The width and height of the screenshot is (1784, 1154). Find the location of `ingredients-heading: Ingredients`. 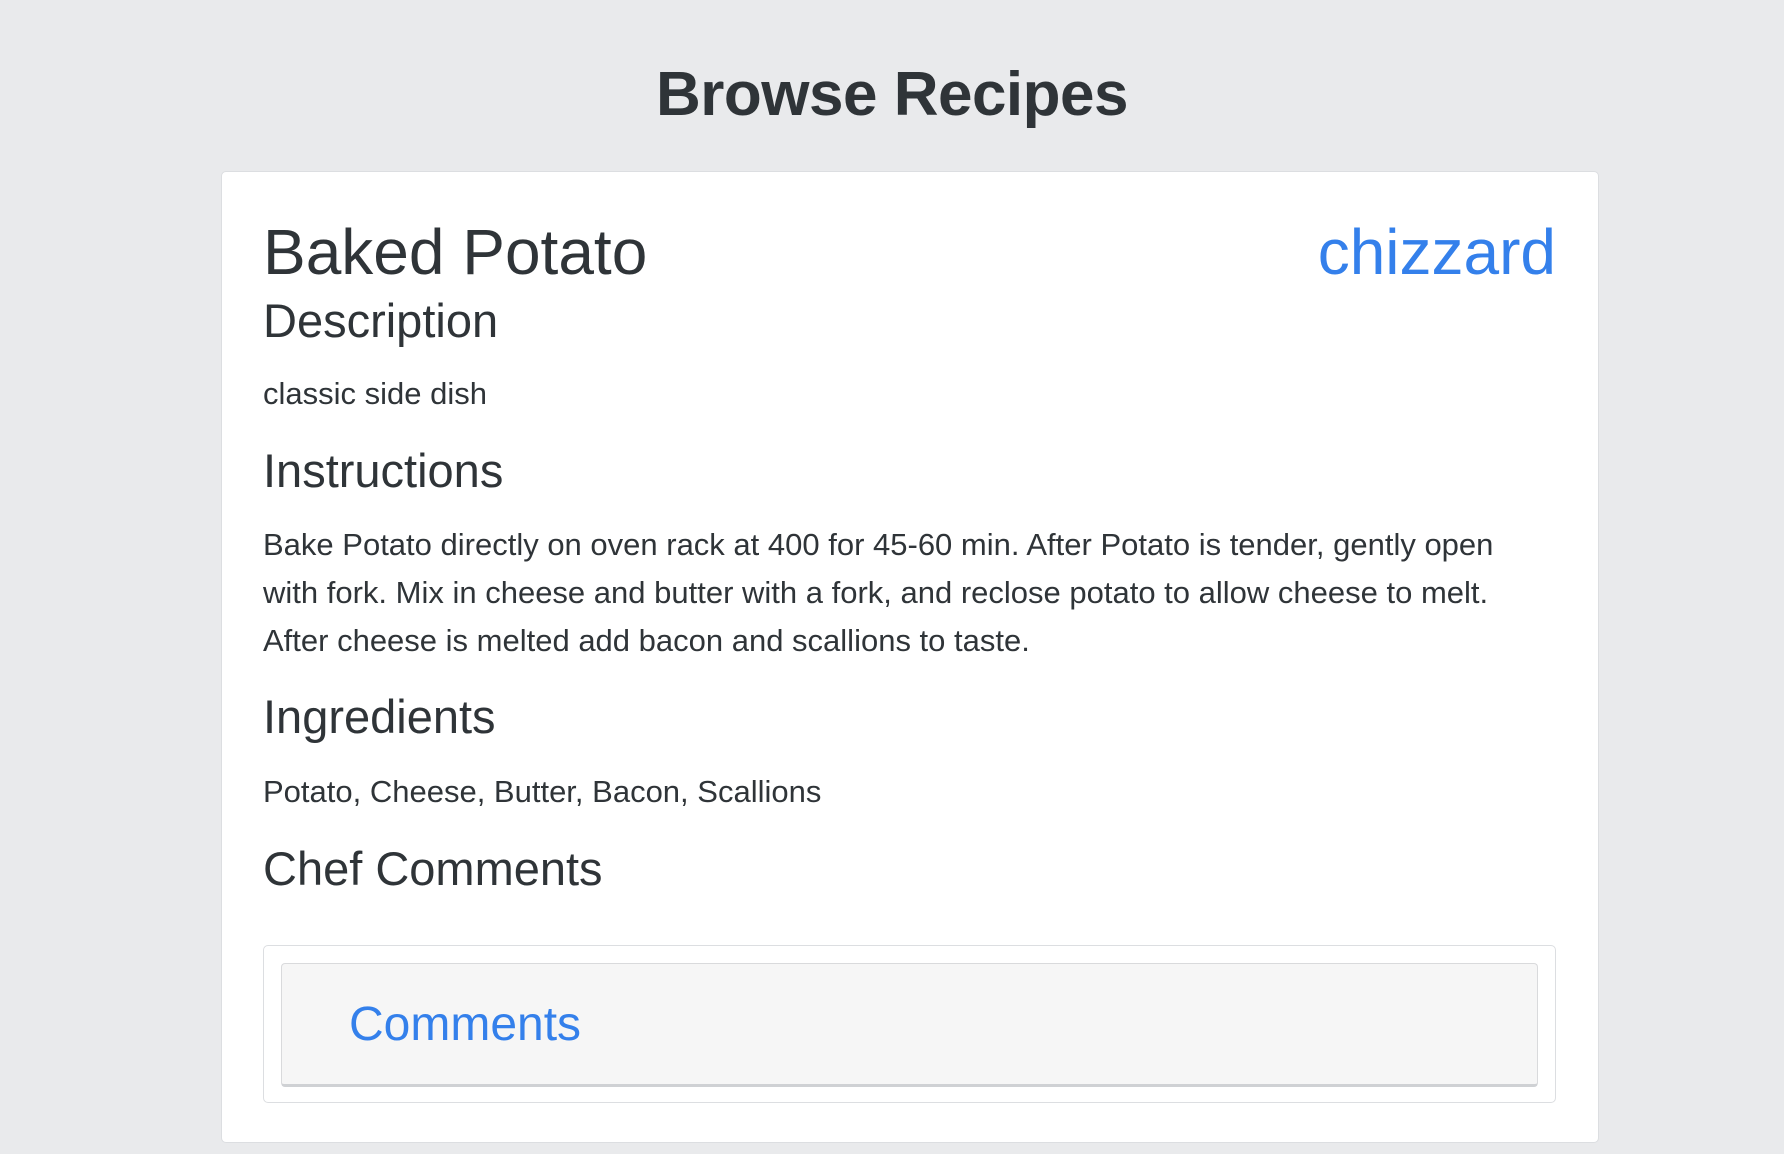

ingredients-heading: Ingredients is located at coordinates (379, 716).